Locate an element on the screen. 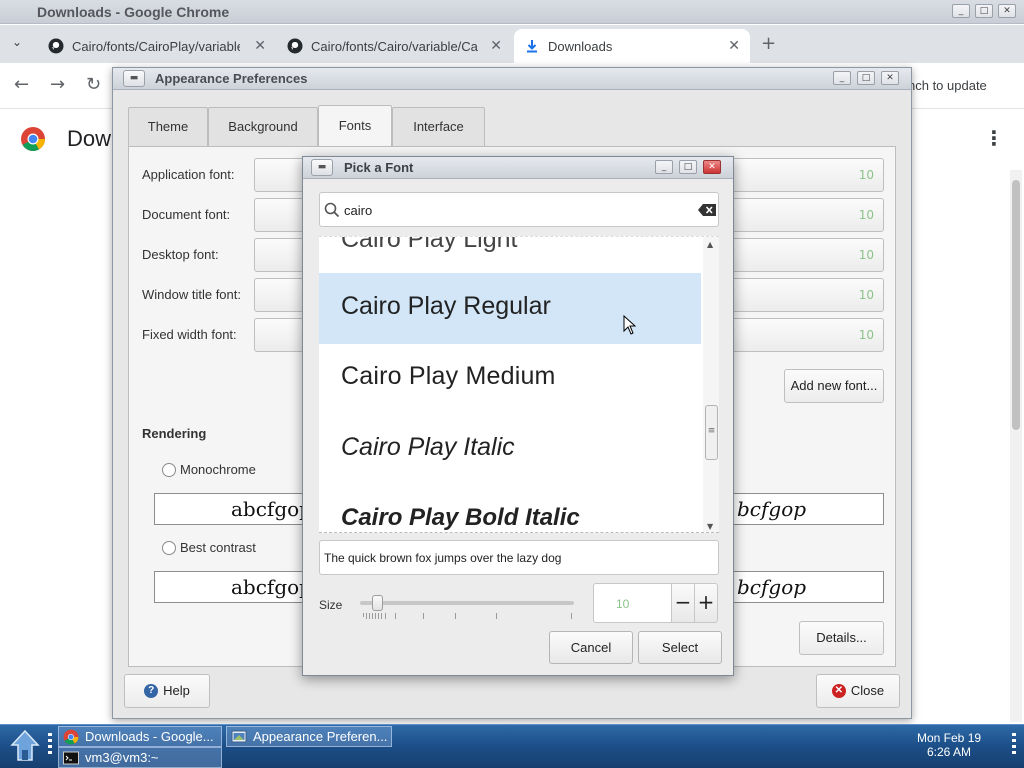 The width and height of the screenshot is (1024, 768). taskbar-item-terminal: vm3@vm3:~ is located at coordinates (140, 757).